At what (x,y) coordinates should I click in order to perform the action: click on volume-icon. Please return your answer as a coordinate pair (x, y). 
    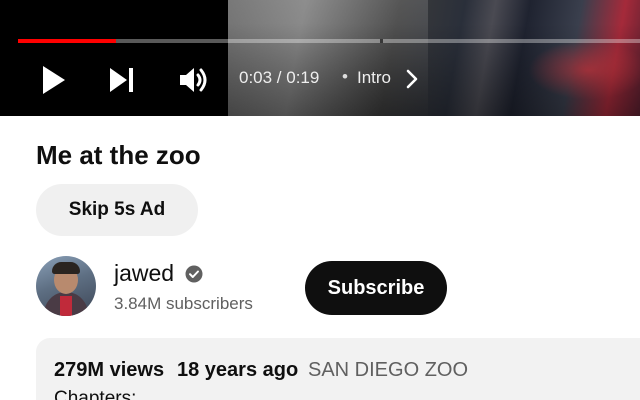
    Looking at the image, I should click on (193, 80).